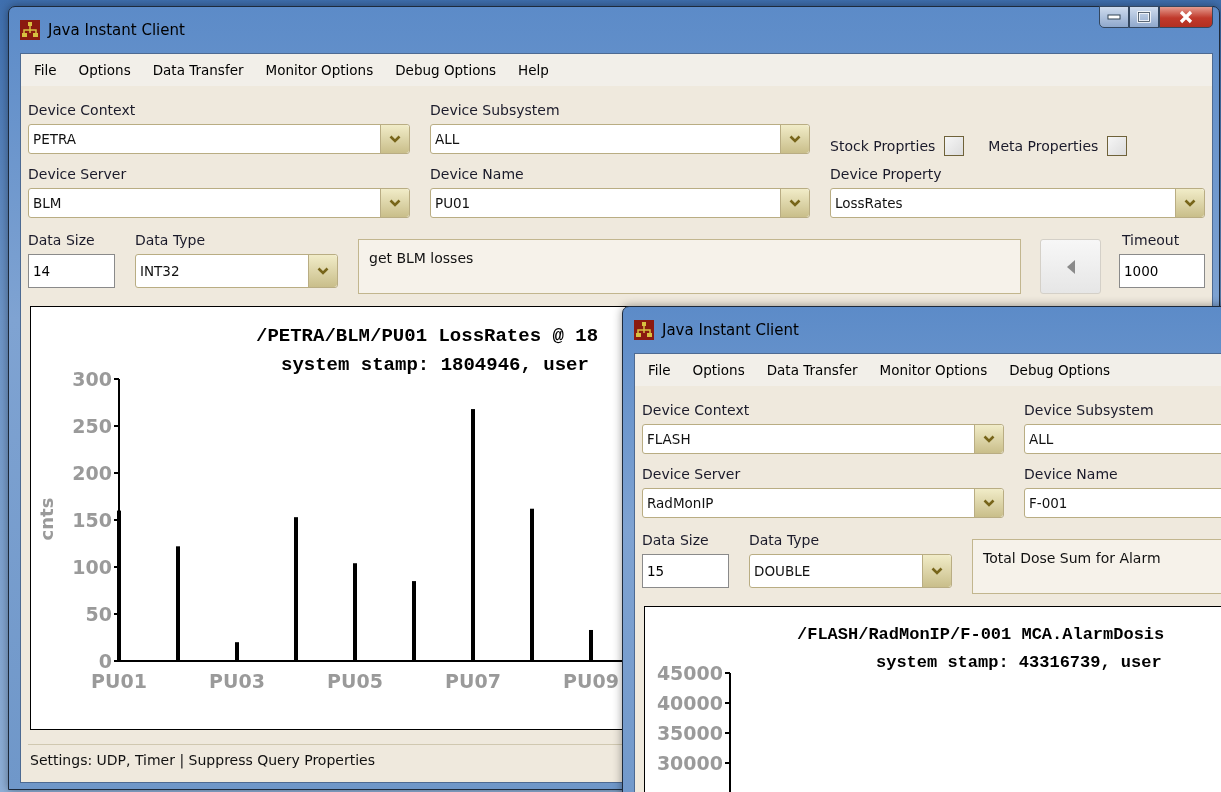 This screenshot has width=1221, height=792. What do you see at coordinates (886, 174) in the screenshot?
I see `field-label: Device Property` at bounding box center [886, 174].